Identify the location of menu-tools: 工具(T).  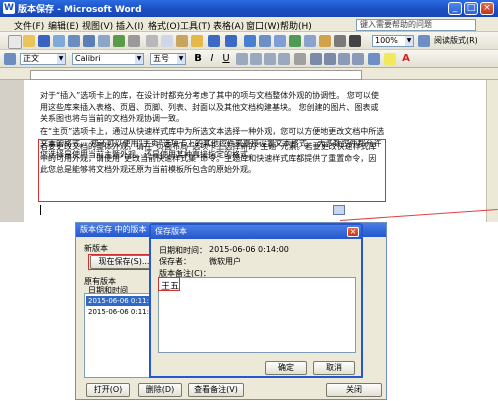
(195, 25).